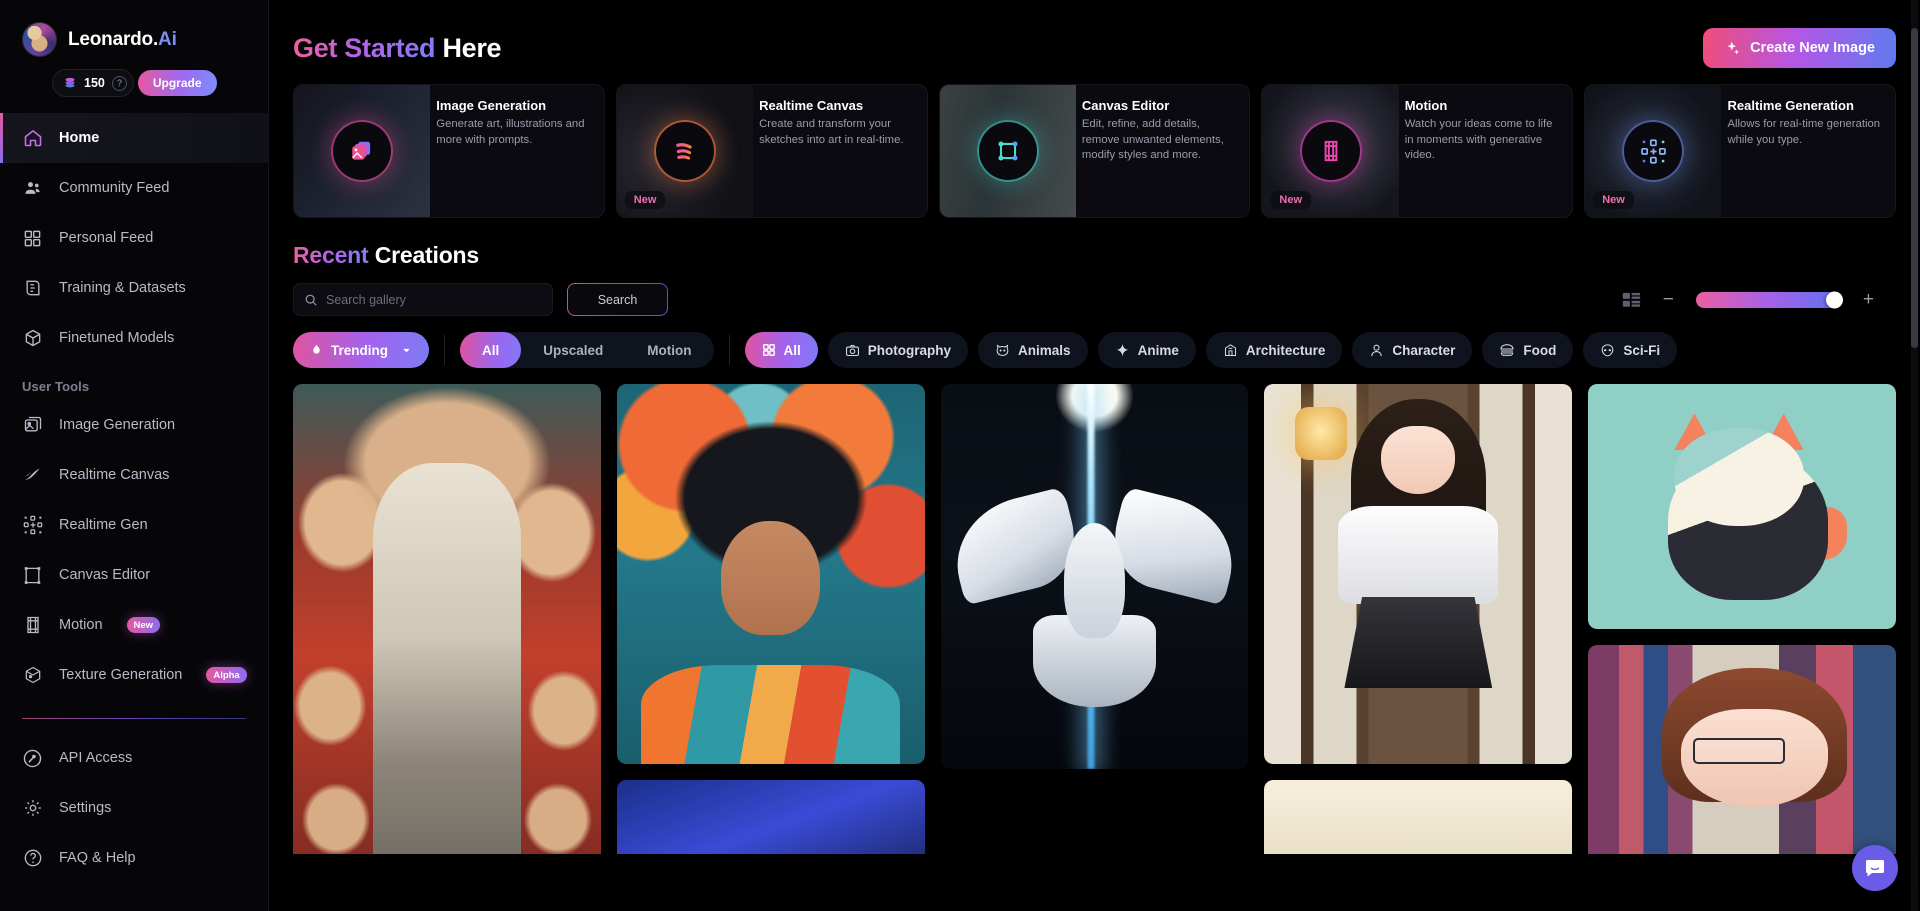 The width and height of the screenshot is (1920, 911). I want to click on person-icon, so click(1377, 350).